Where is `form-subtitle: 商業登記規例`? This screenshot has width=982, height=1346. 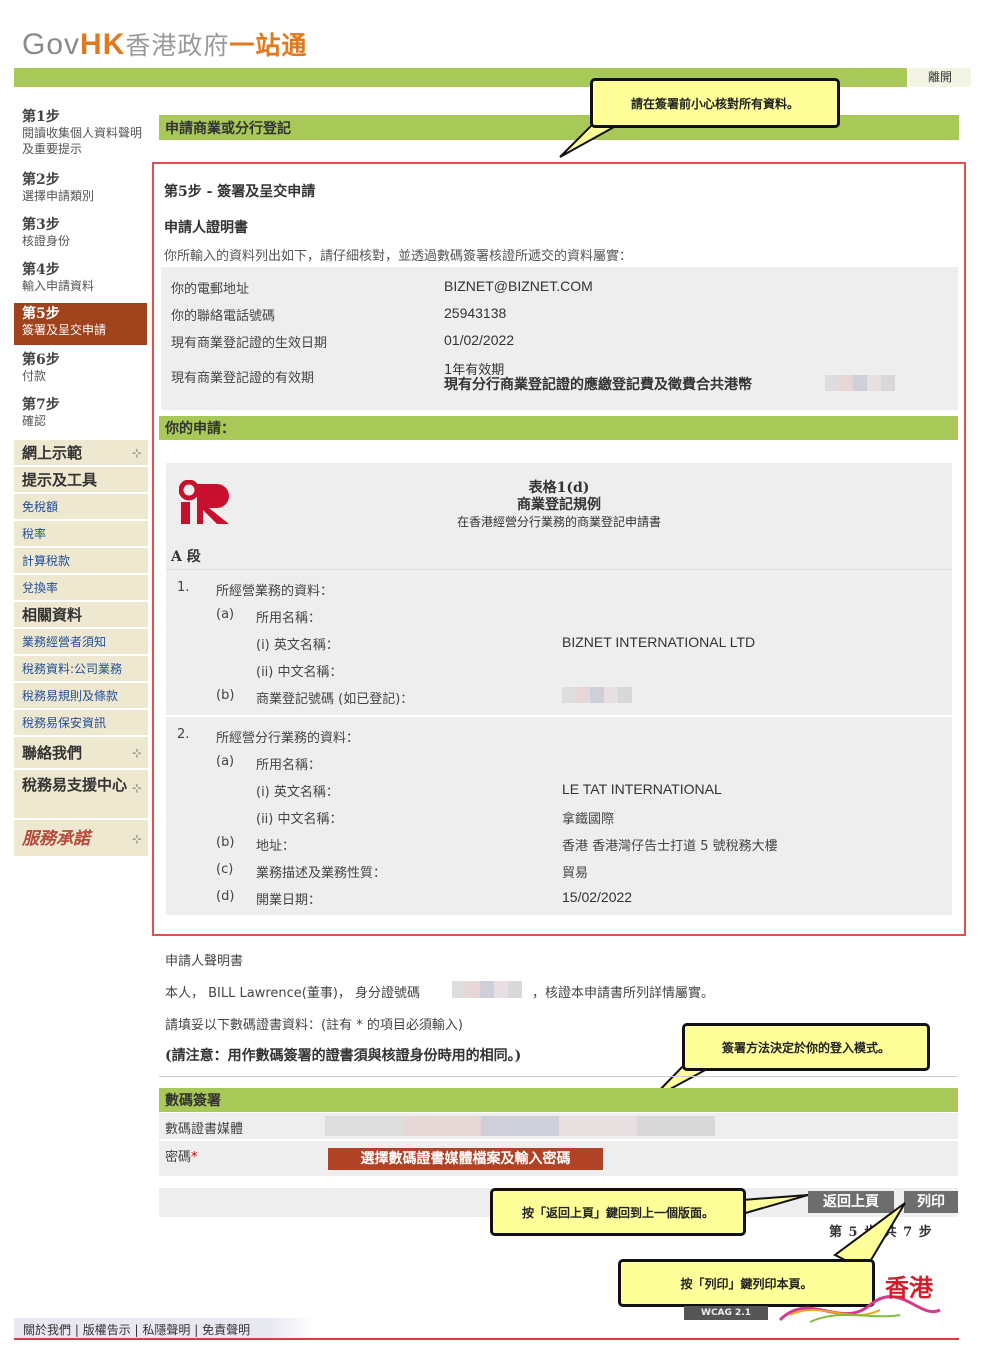 form-subtitle: 商業登記規例 is located at coordinates (559, 505).